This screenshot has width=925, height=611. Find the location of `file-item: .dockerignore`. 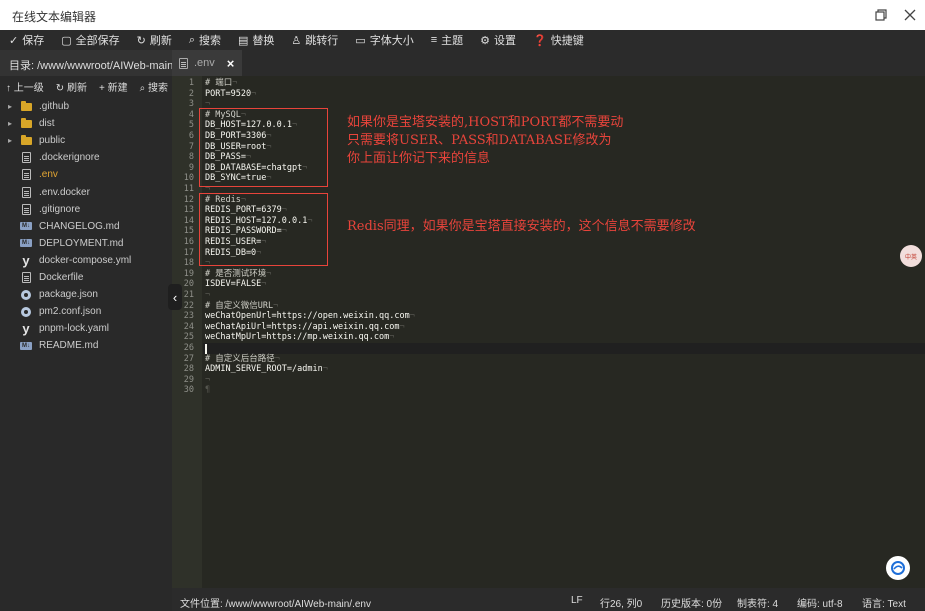

file-item: .dockerignore is located at coordinates (86, 157).